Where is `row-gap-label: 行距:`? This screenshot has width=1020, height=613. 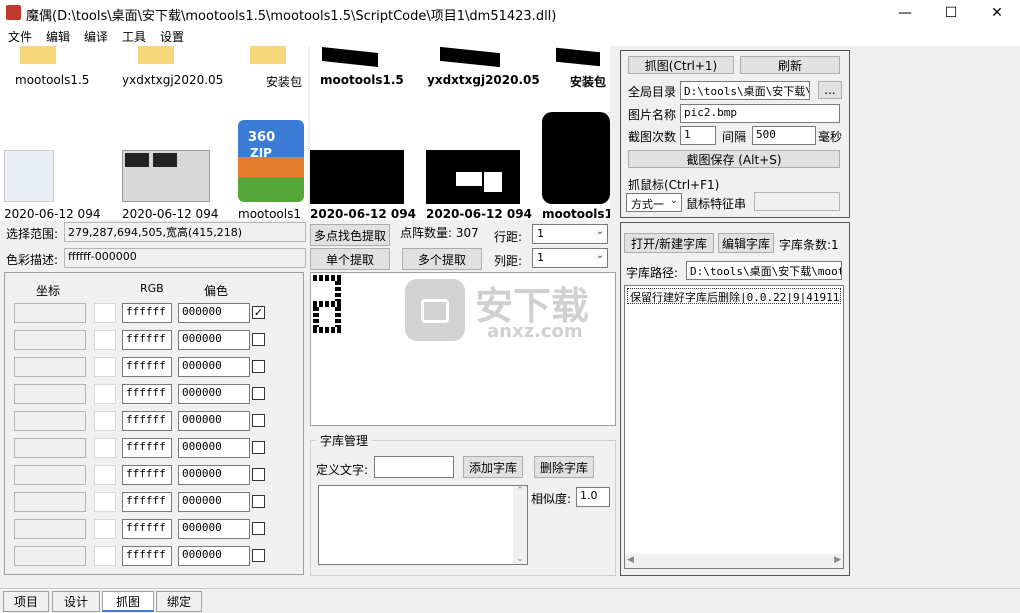
row-gap-label: 行距: is located at coordinates (508, 237).